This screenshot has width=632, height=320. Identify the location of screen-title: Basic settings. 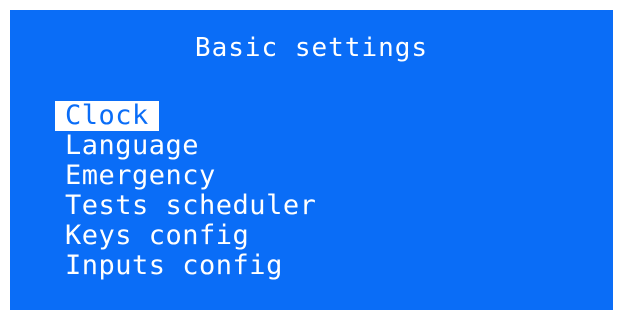
(311, 48).